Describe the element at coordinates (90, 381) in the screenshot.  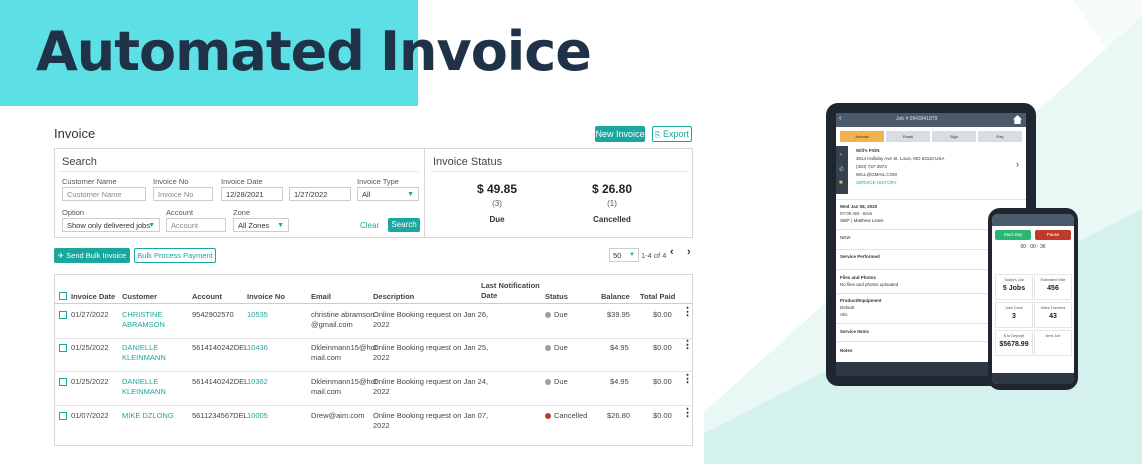
I see `cell-date: 01/25/2022` at that location.